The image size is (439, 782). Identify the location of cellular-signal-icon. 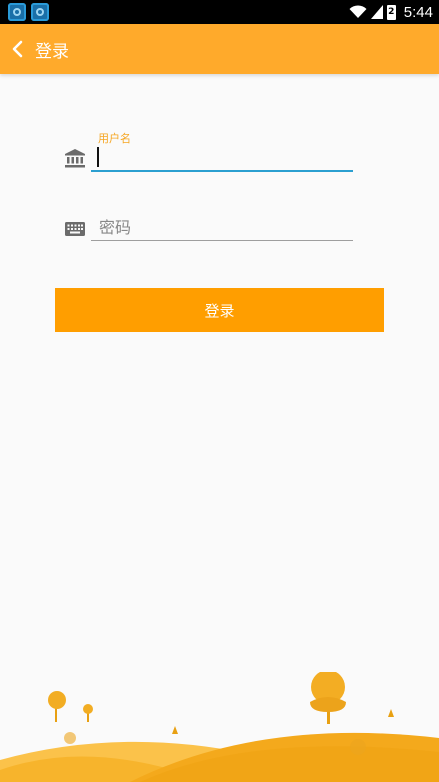
(376, 12).